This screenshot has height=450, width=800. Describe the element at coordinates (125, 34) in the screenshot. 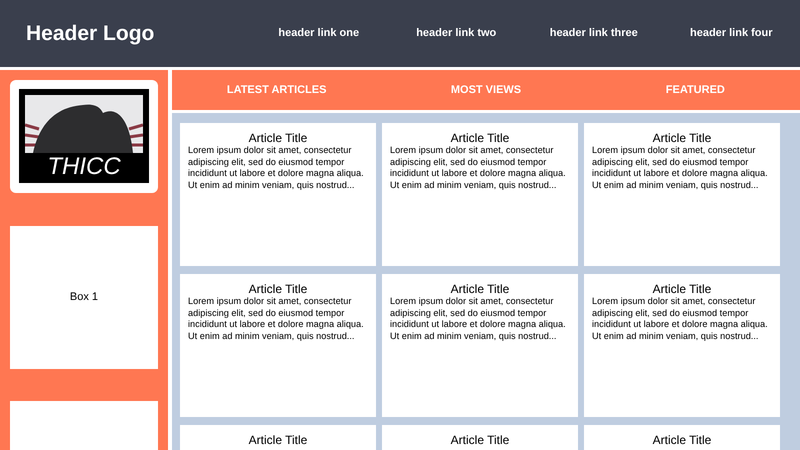

I see `header-logo: Header Logo` at that location.